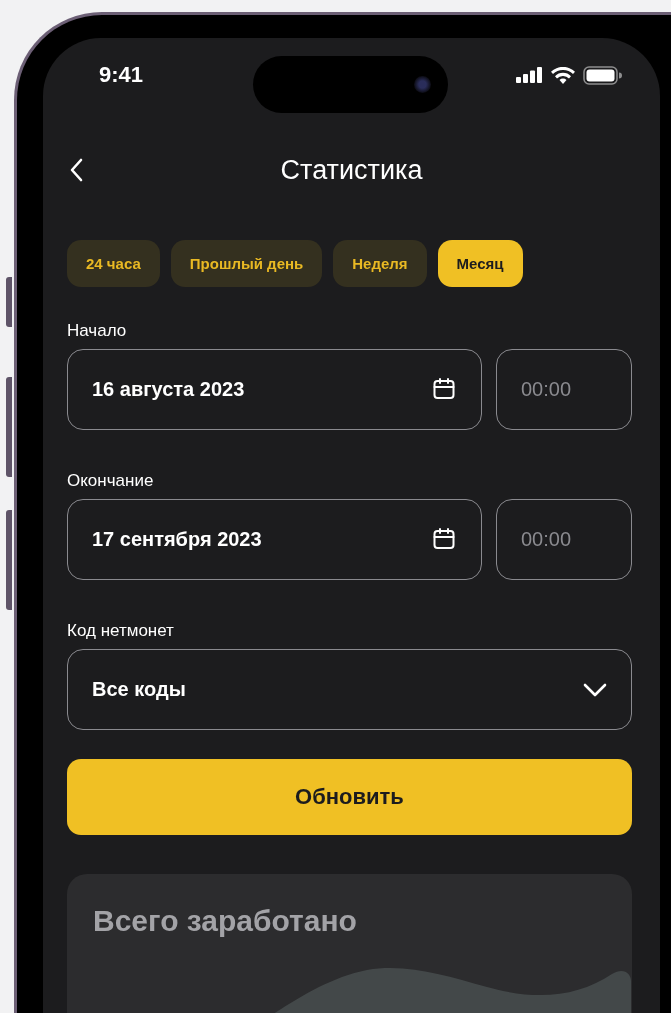  What do you see at coordinates (529, 75) in the screenshot?
I see `signal-icon` at bounding box center [529, 75].